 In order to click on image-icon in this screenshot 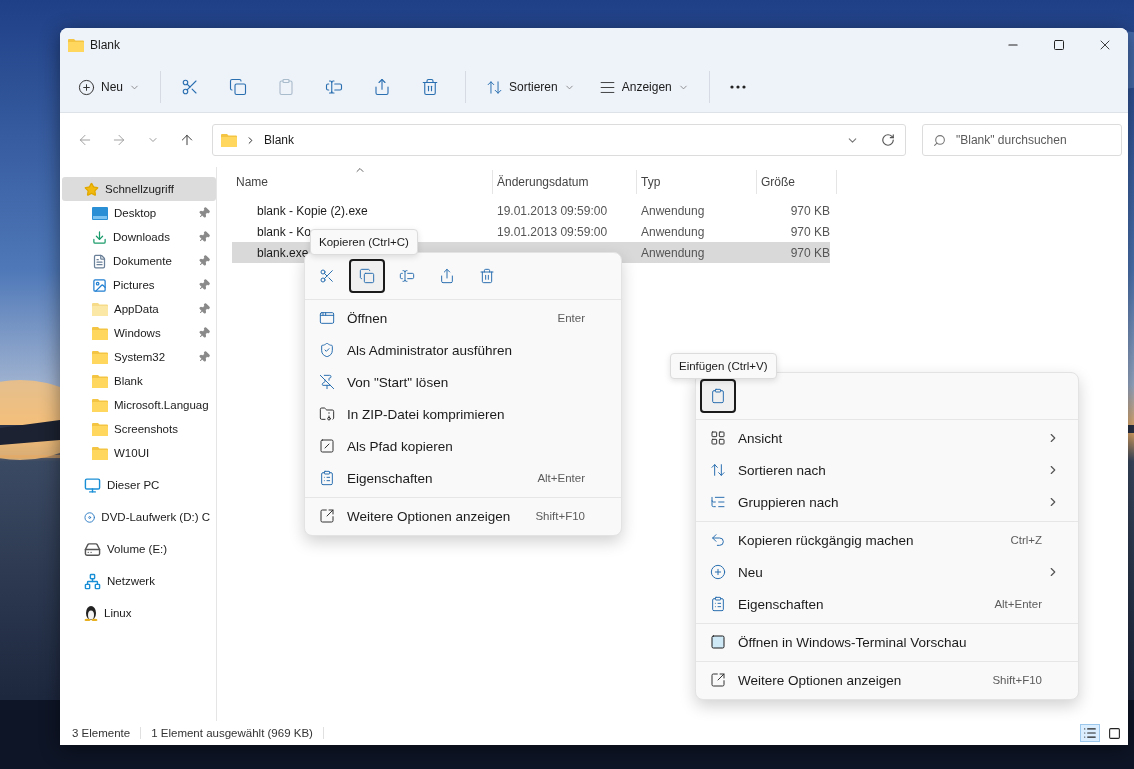, I will do `click(99, 285)`.